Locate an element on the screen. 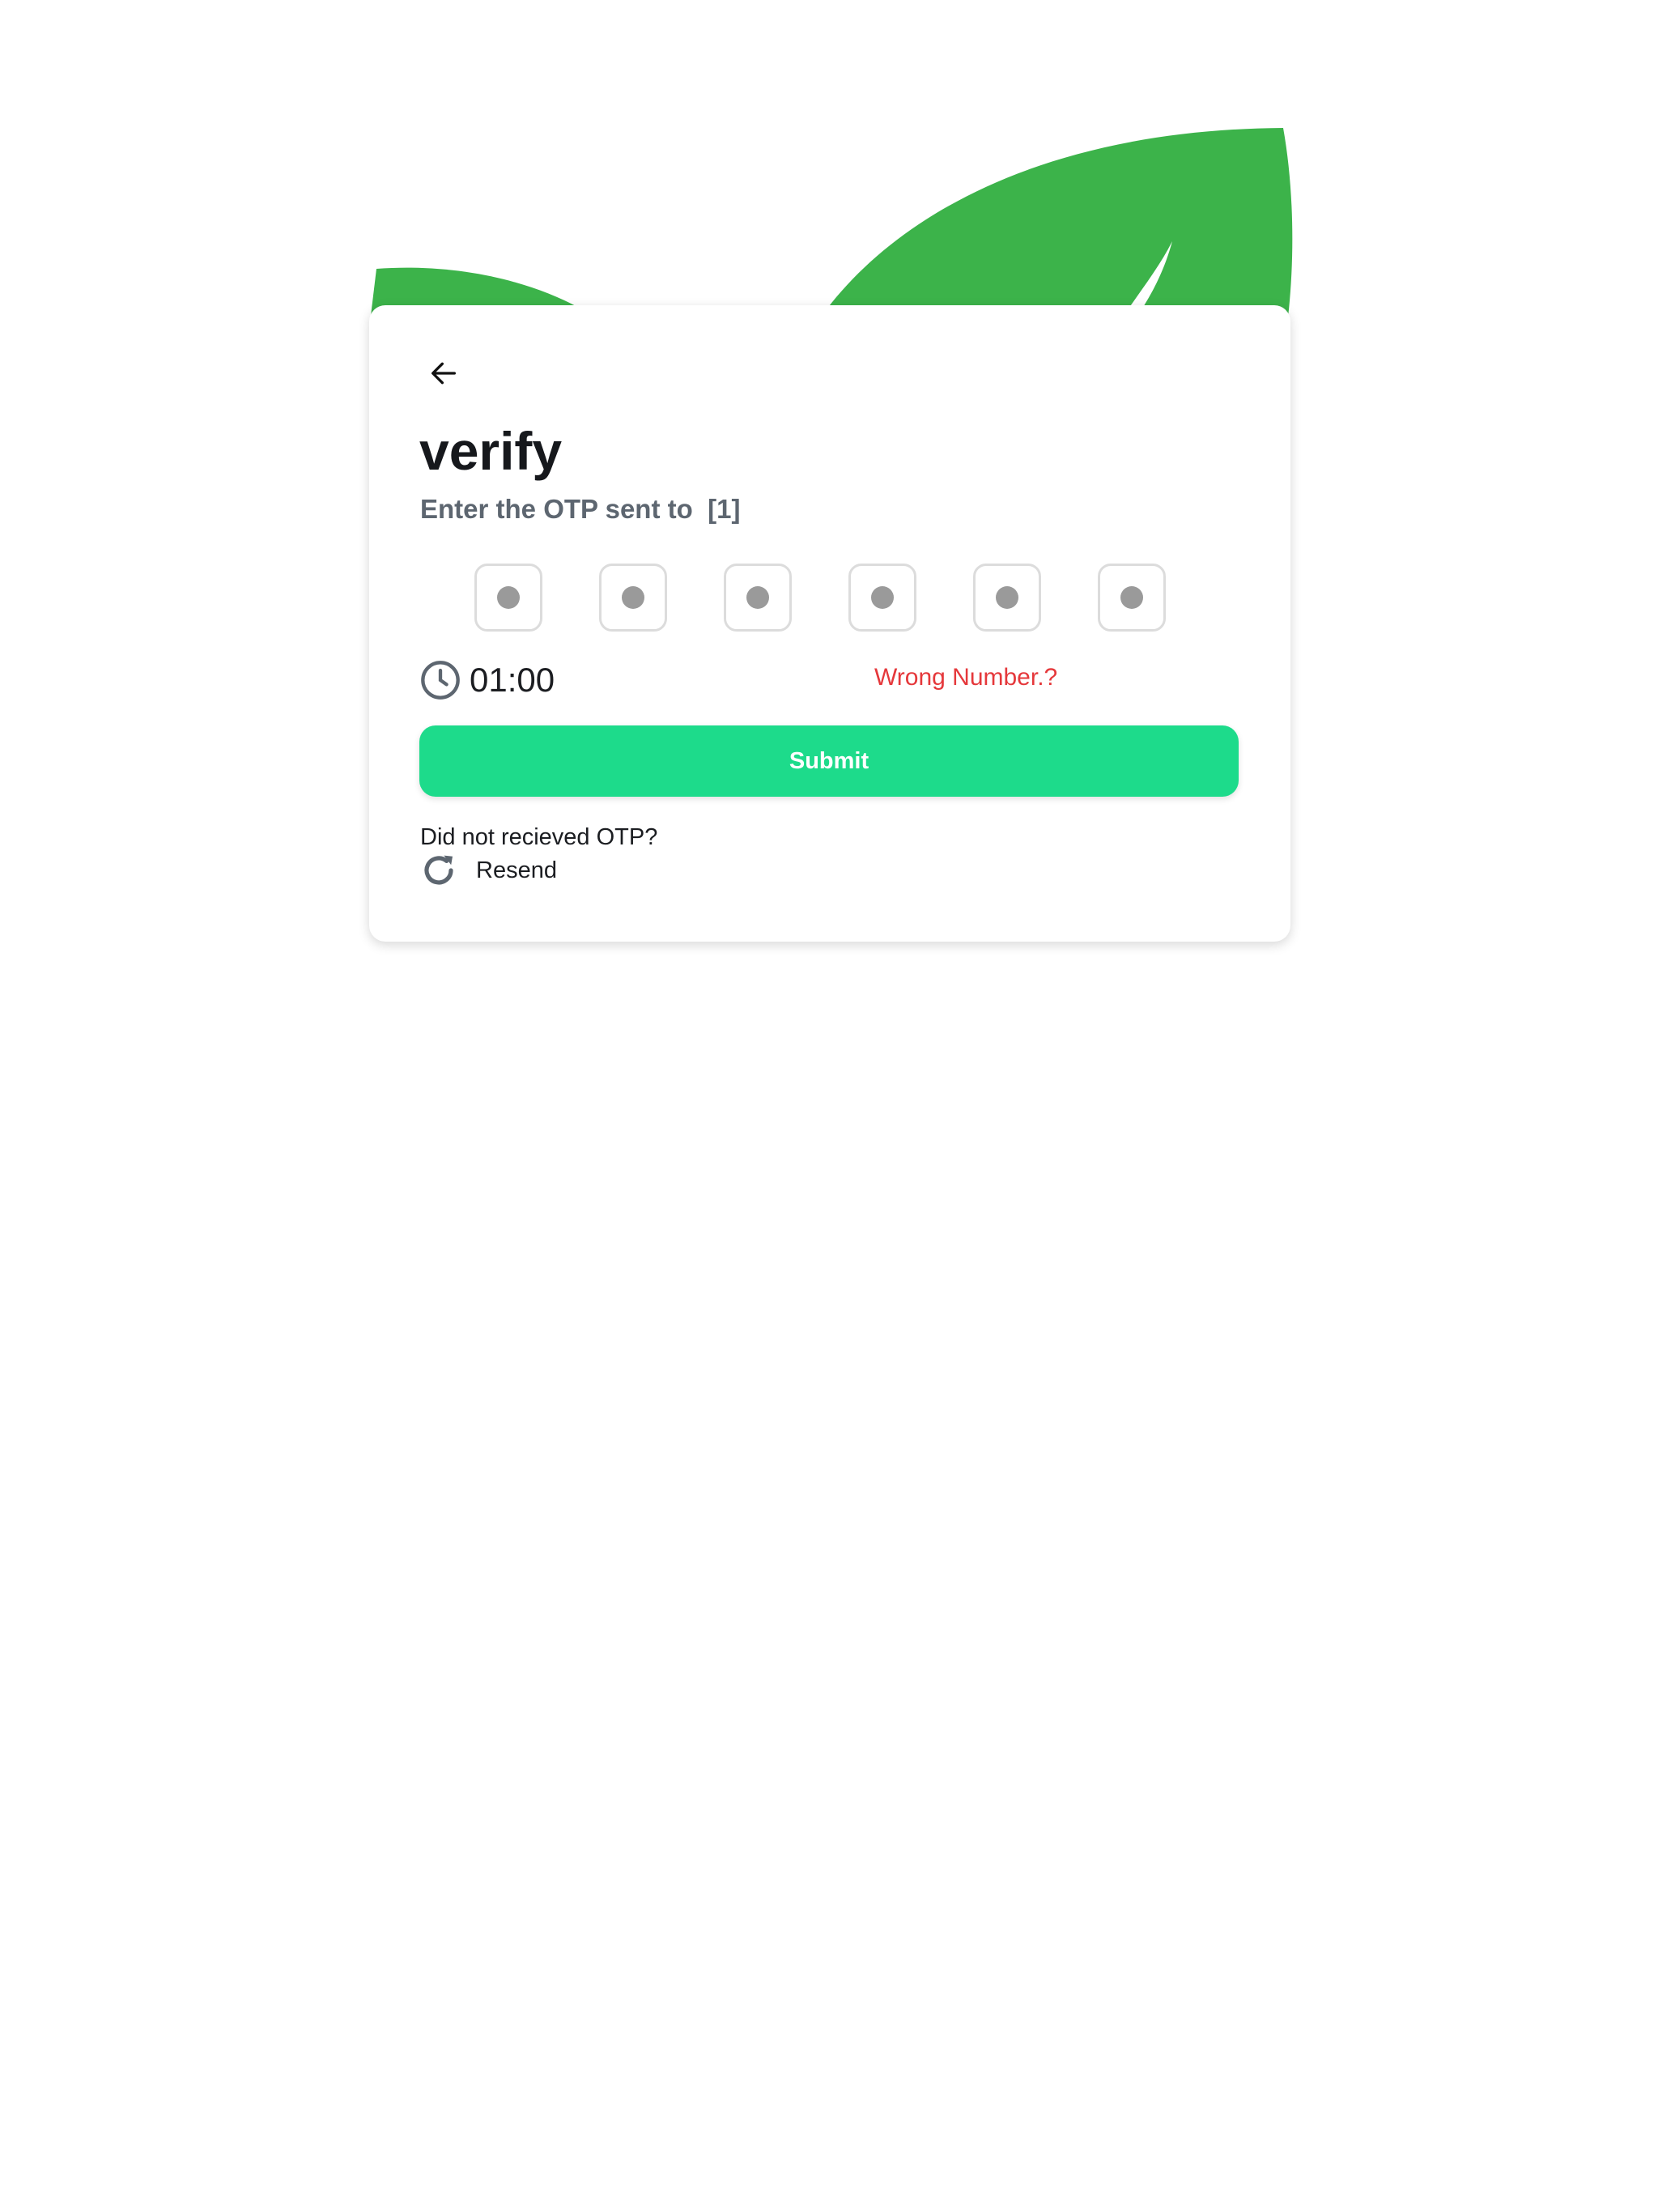  countdown-timer: 01:00 is located at coordinates (487, 680).